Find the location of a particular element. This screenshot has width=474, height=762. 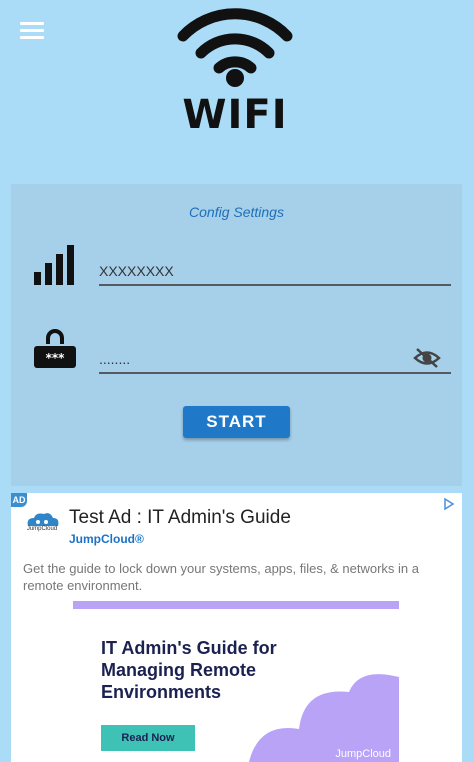

visibility-off-icon is located at coordinates (427, 358).